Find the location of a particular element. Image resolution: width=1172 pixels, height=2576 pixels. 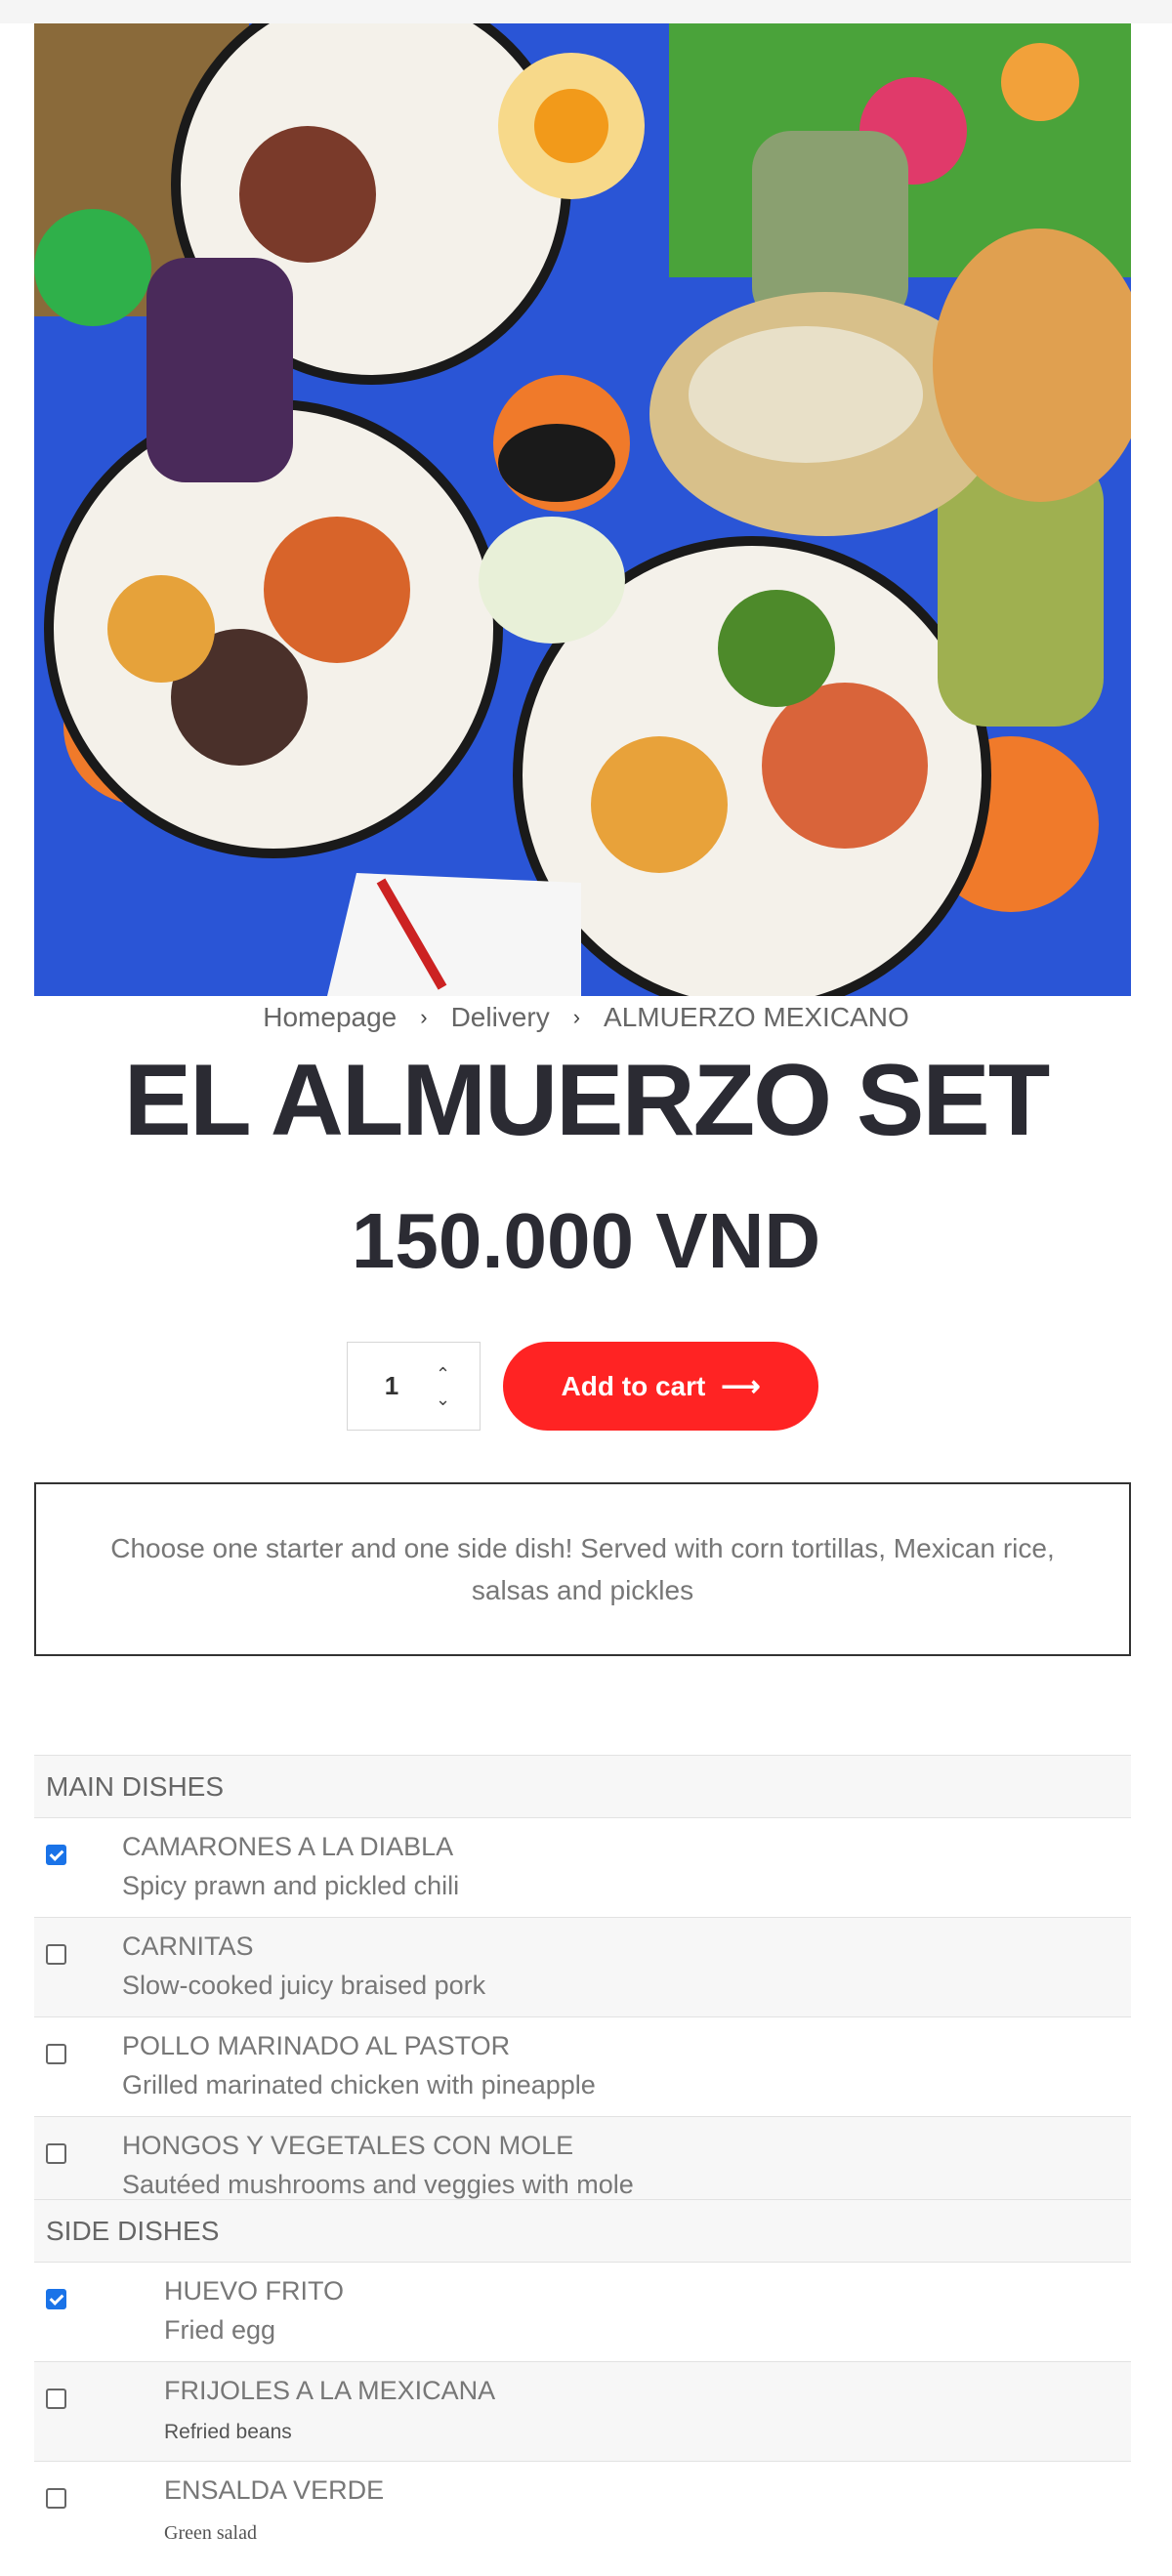

side-dishes-heading: SIDE DISHES is located at coordinates (582, 2231).